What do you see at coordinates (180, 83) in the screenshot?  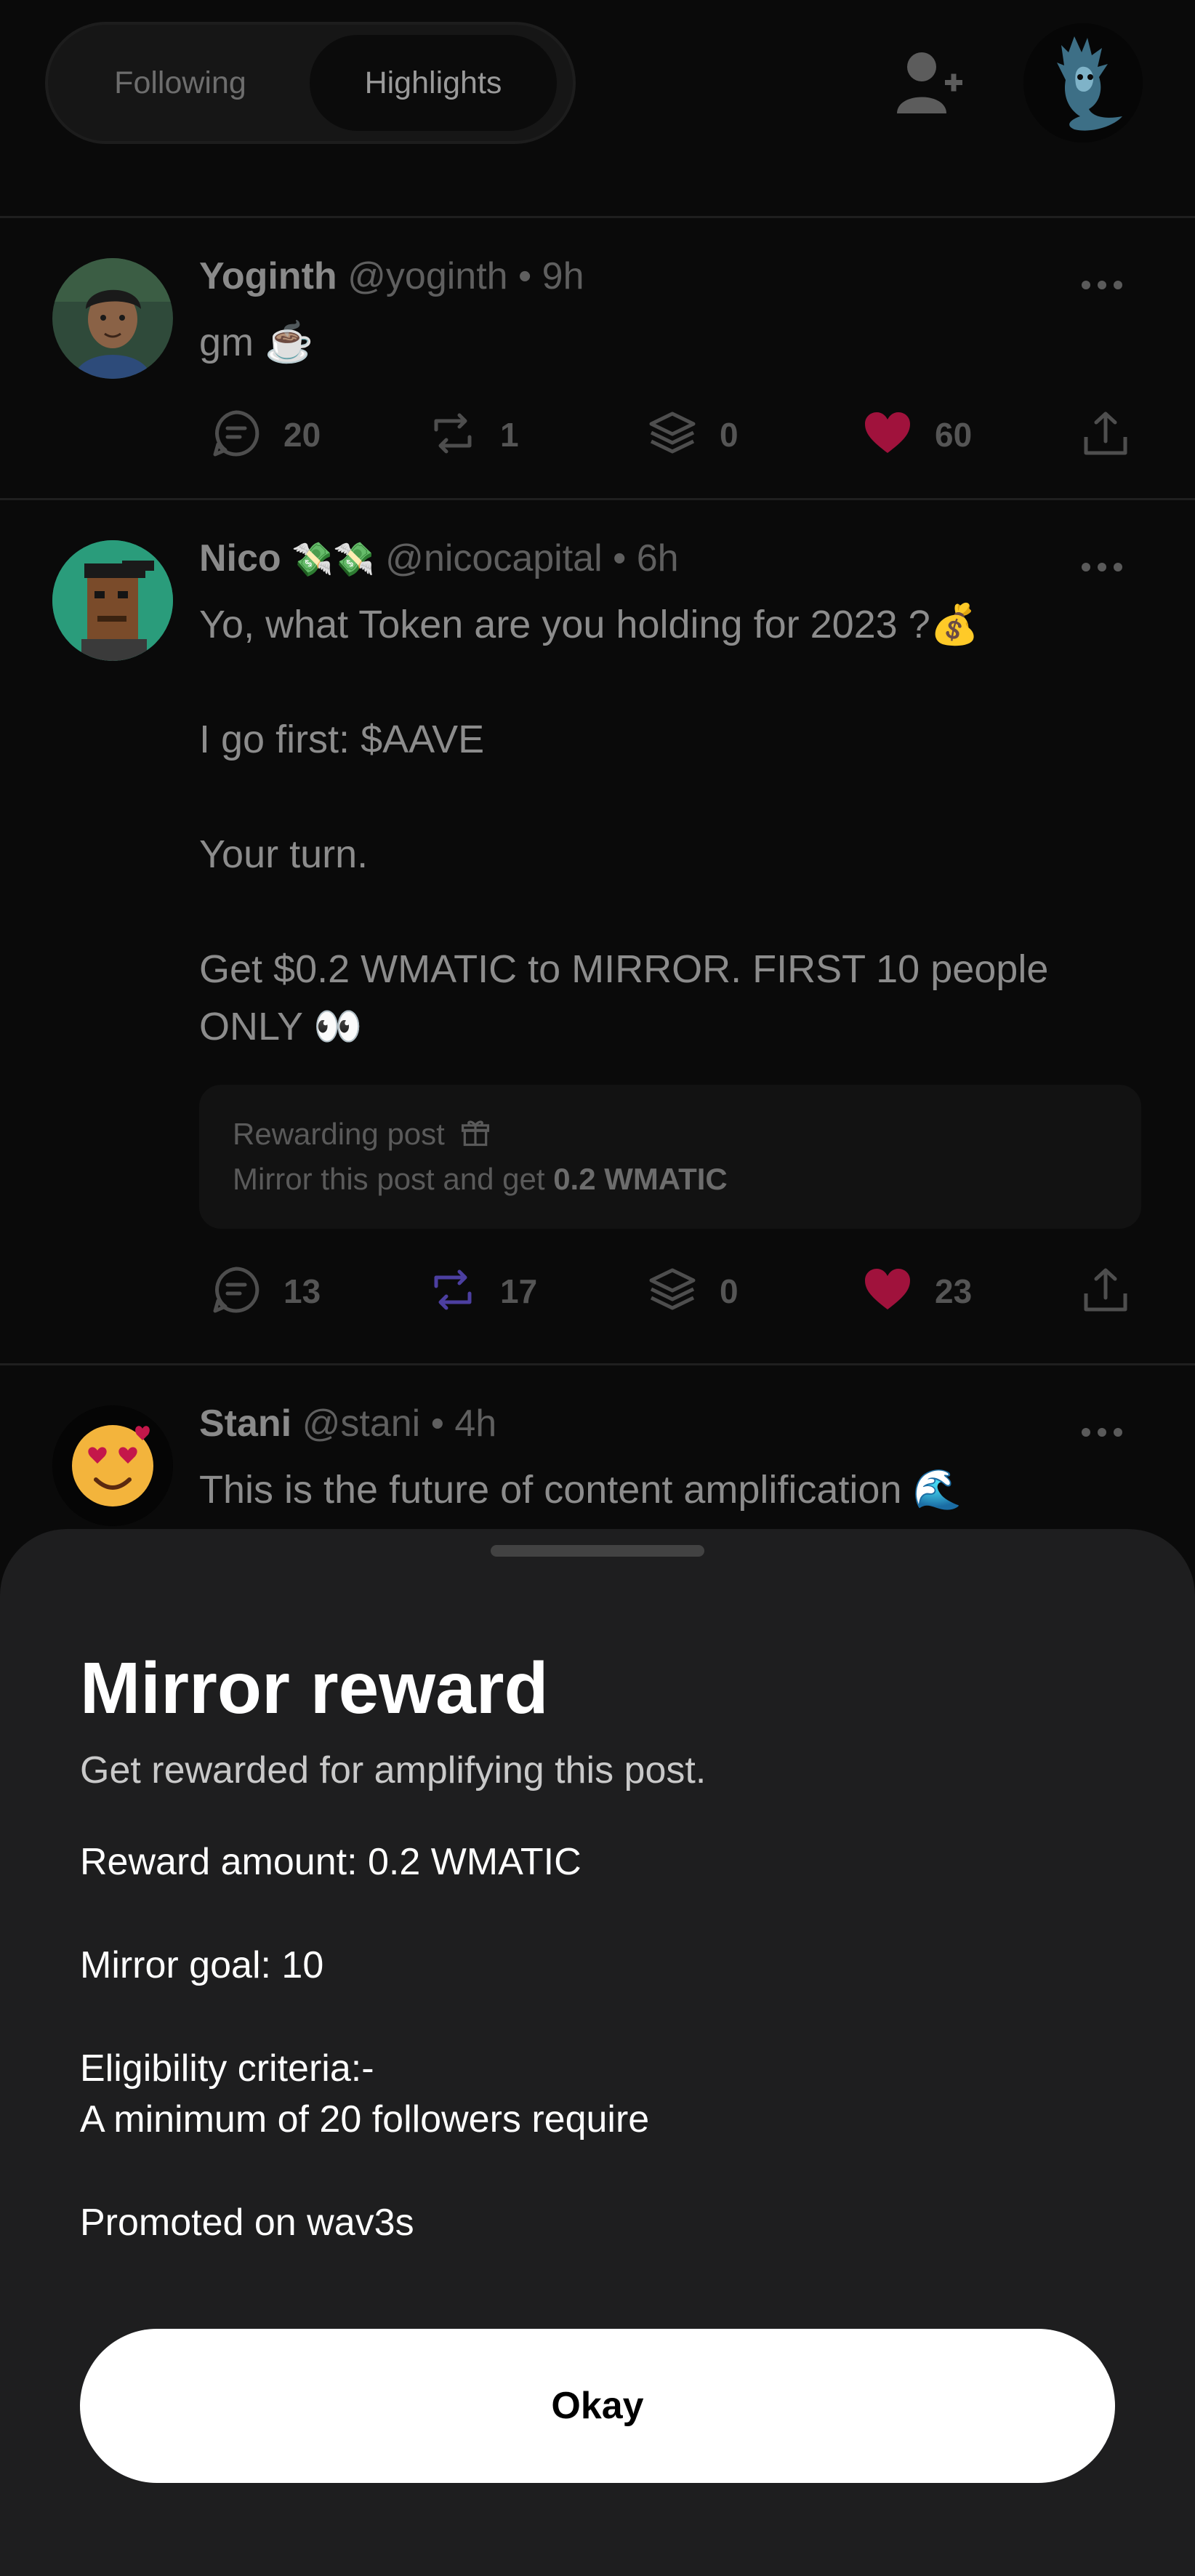 I see `tab-following: Following` at bounding box center [180, 83].